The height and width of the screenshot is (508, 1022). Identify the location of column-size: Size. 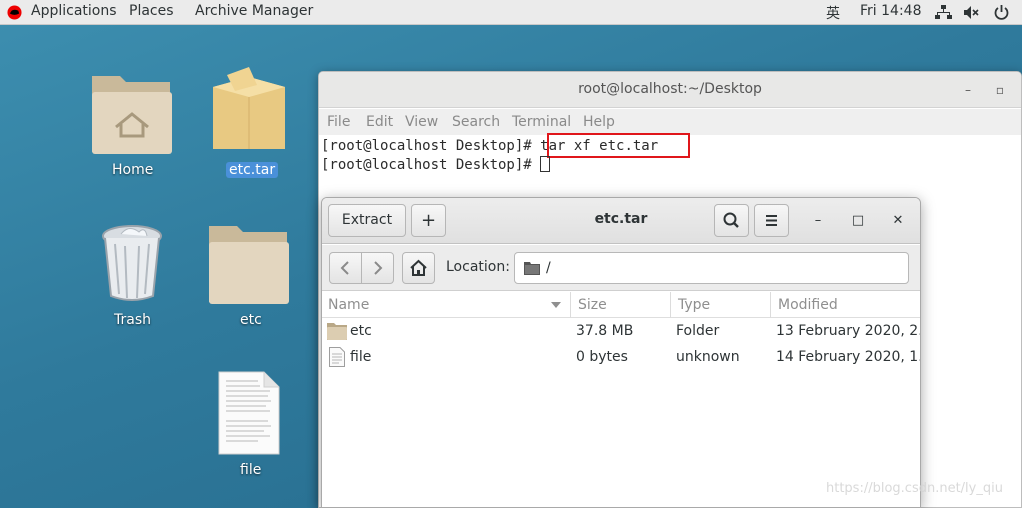
(592, 305).